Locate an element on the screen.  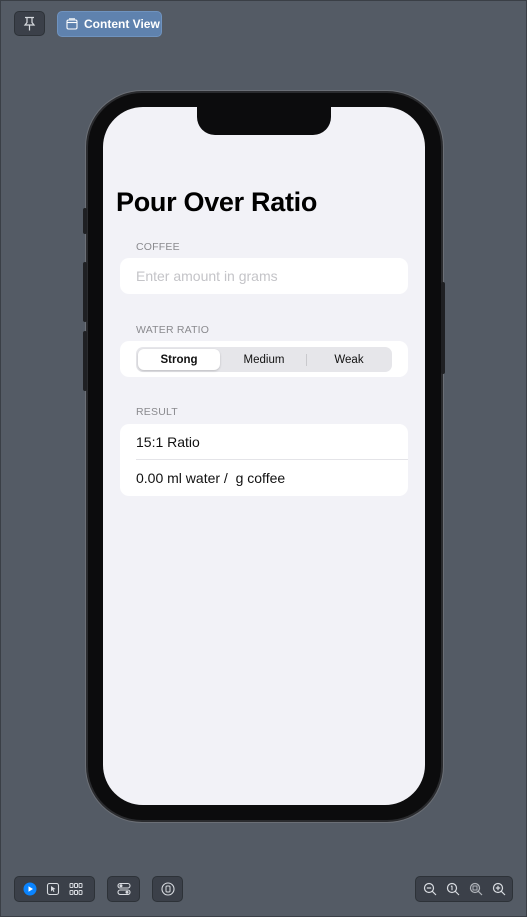
page-title: Pour Over Ratio is located at coordinates (217, 202).